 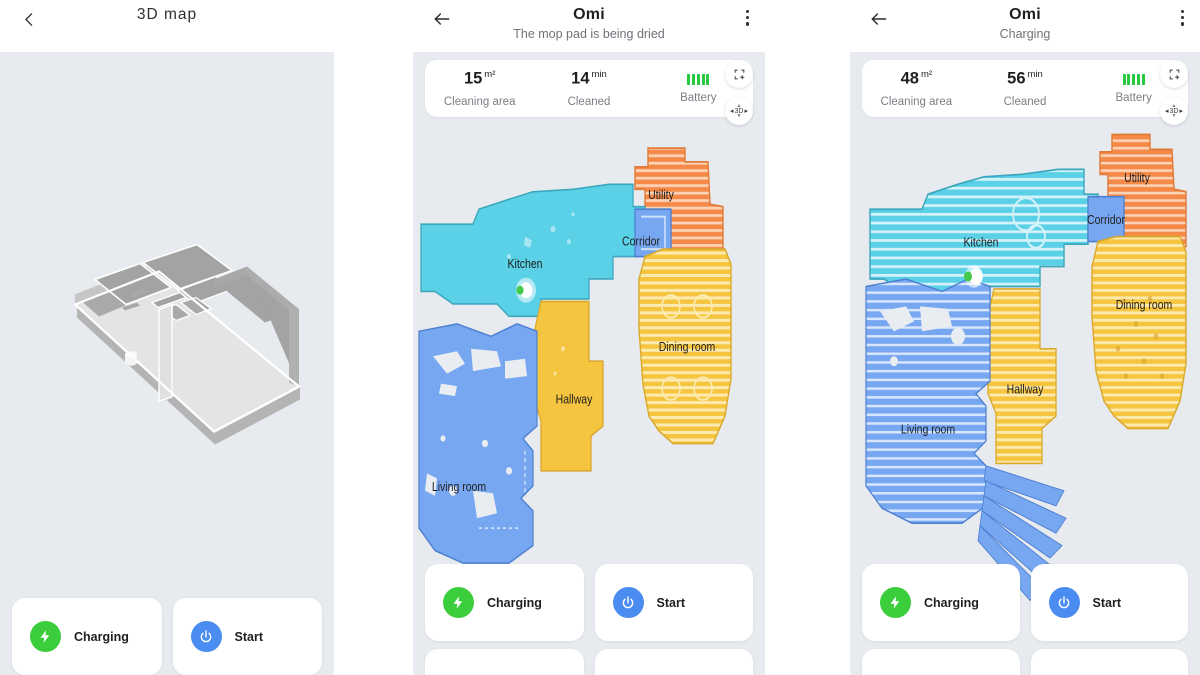 I want to click on stat-cleaning-area: 15 m² Cleaning area, so click(x=479, y=88).